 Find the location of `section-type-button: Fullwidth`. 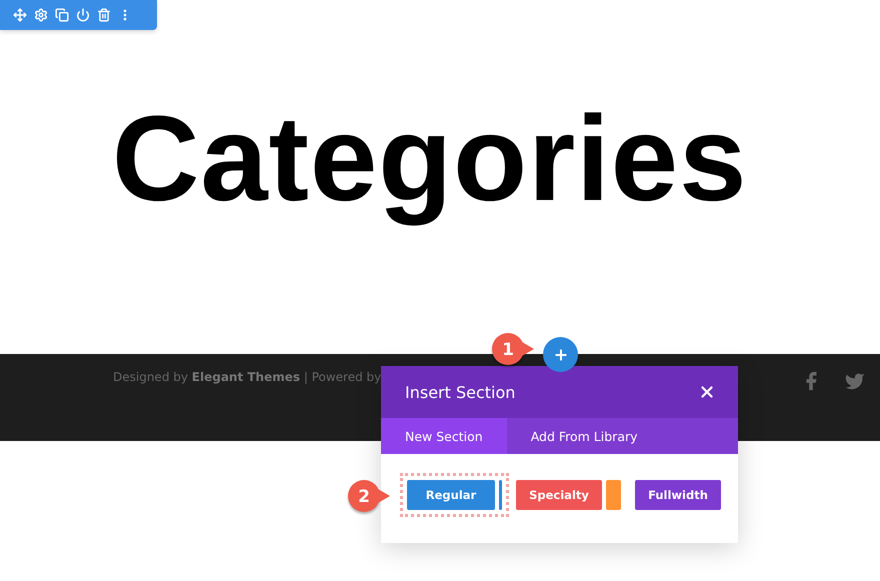

section-type-button: Fullwidth is located at coordinates (678, 495).